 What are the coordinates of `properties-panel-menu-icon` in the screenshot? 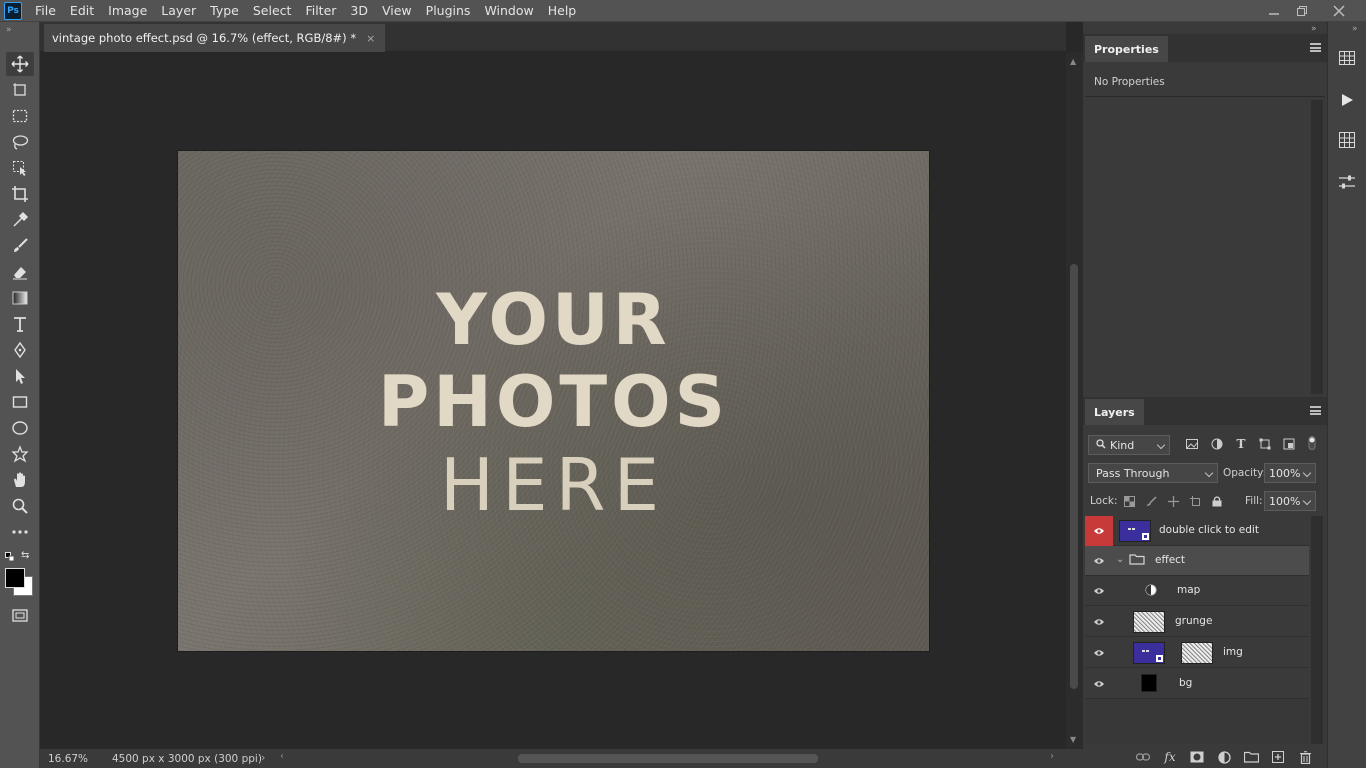 It's located at (1315, 47).